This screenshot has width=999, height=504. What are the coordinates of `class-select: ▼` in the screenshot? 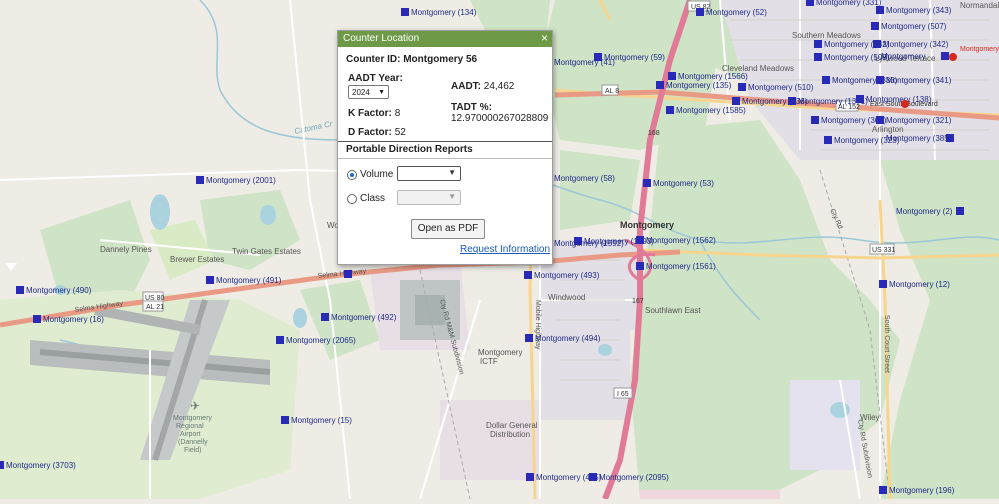 It's located at (429, 197).